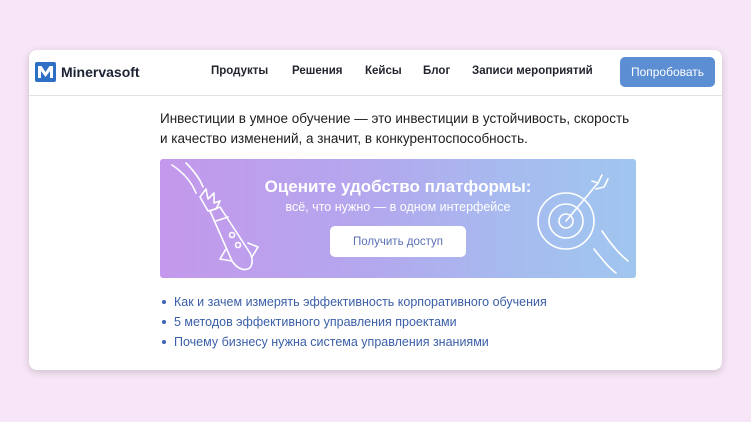  Describe the element at coordinates (239, 71) in the screenshot. I see `nav-item-products: Продукты` at that location.